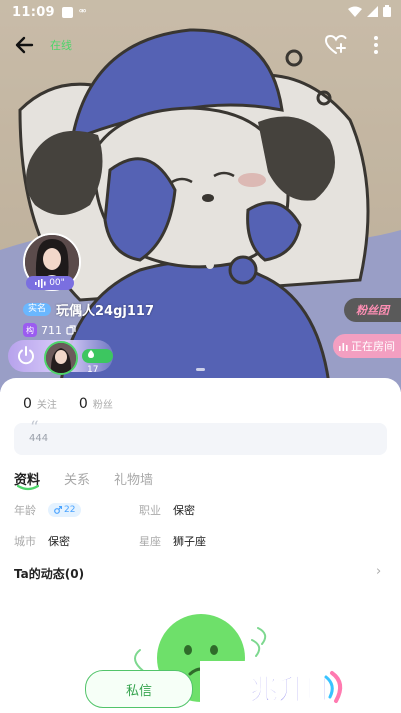 The height and width of the screenshot is (713, 401). I want to click on equalizer-icon, so click(343, 346).